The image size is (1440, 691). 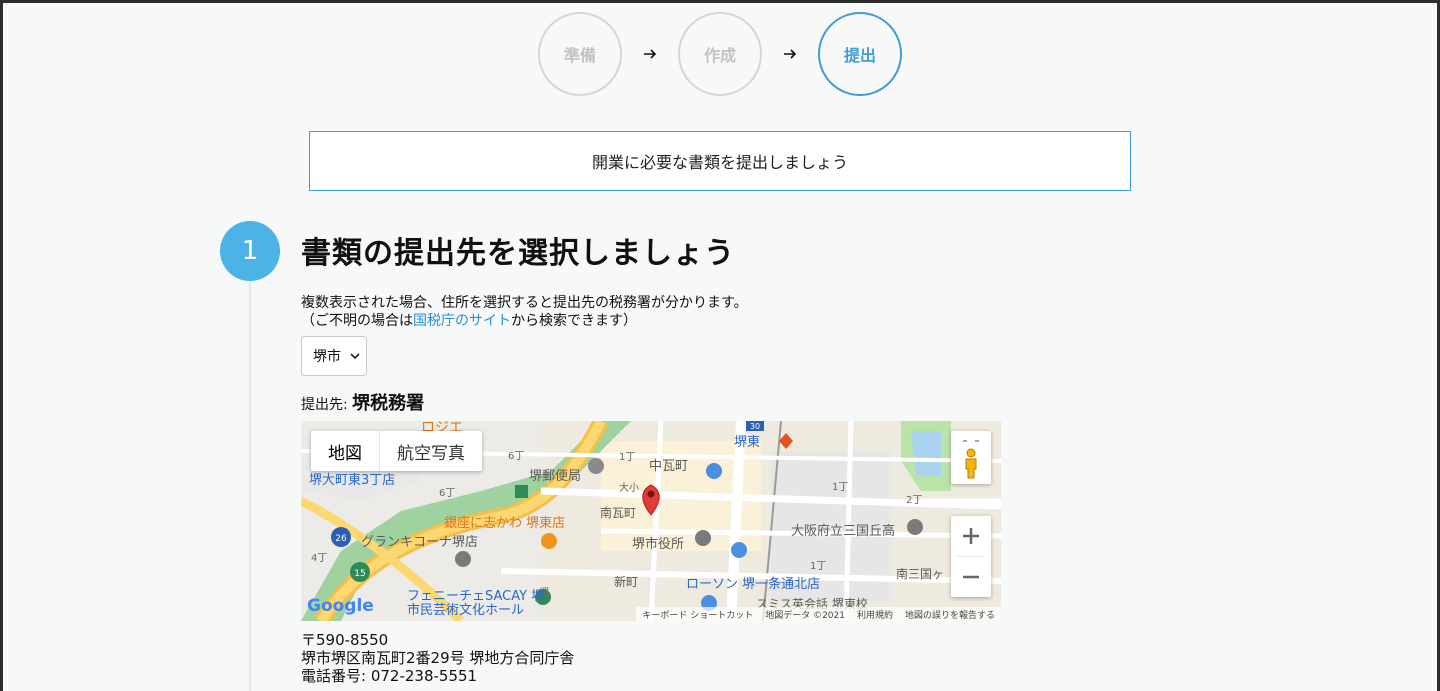 I want to click on map-type-map-button: 地図, so click(x=345, y=451).